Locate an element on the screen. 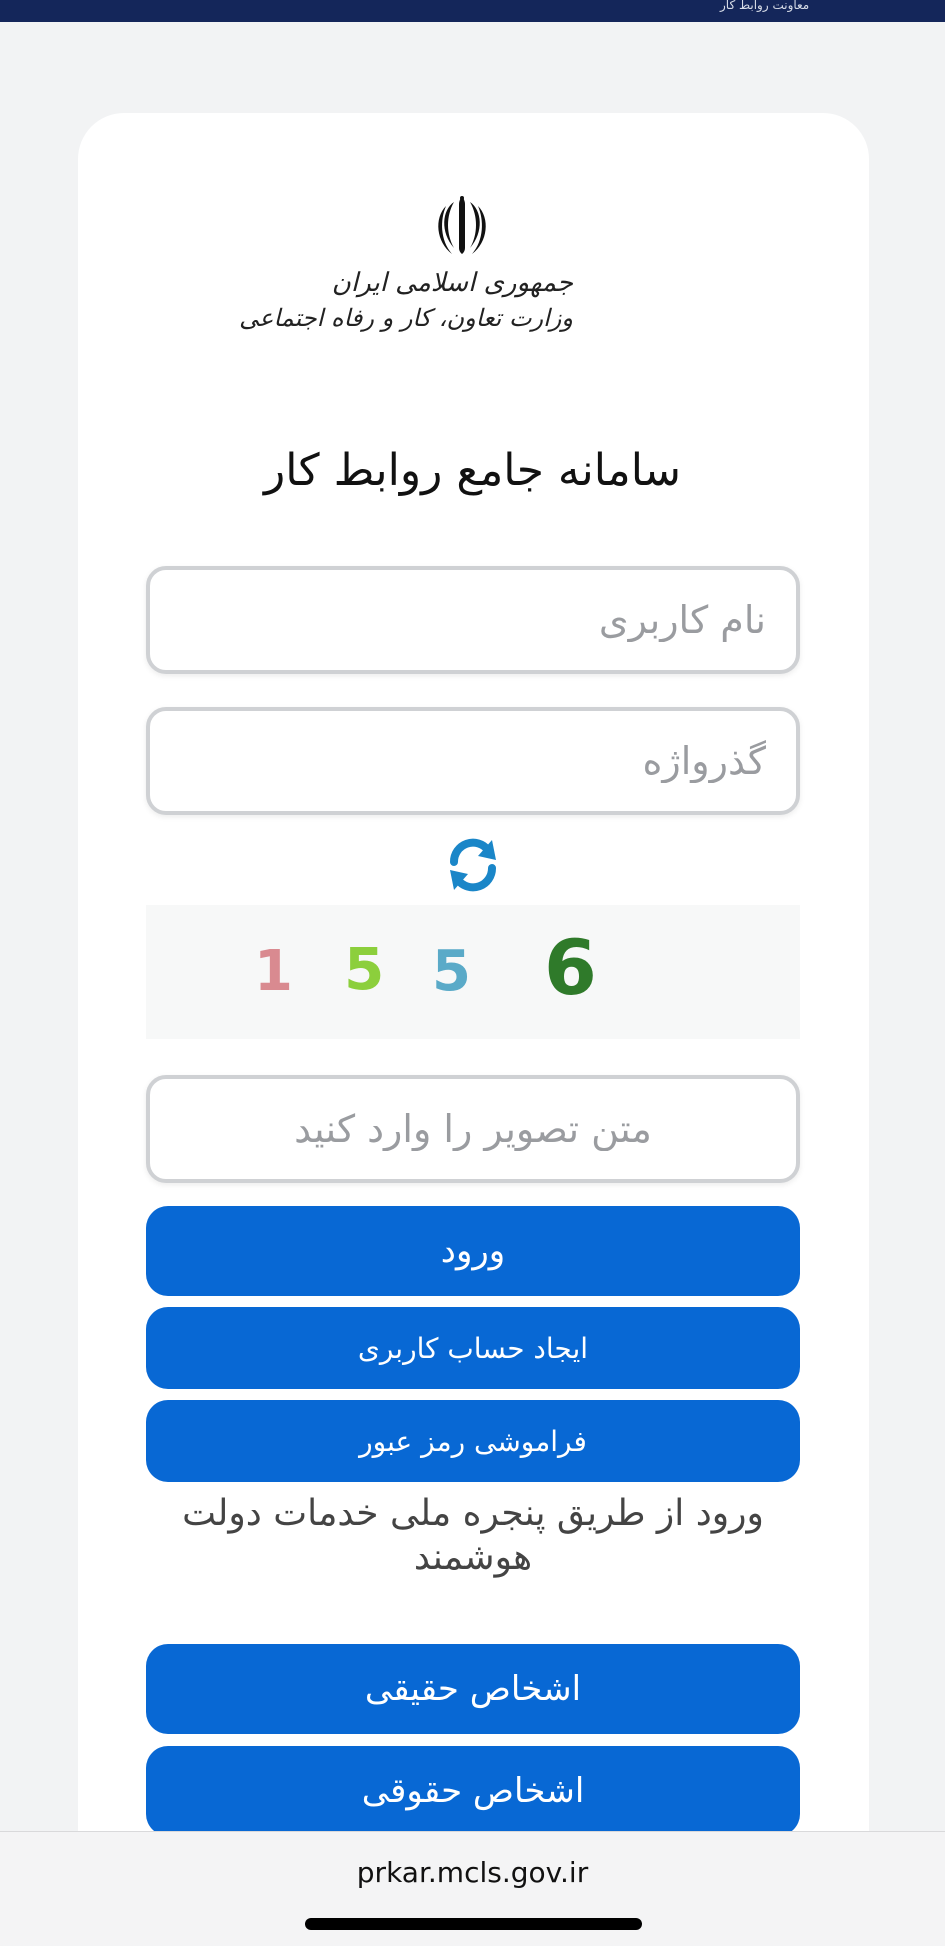 Image resolution: width=945 pixels, height=1946 pixels. logo-line-1: جمهوری اسلامی ایران is located at coordinates (452, 283).